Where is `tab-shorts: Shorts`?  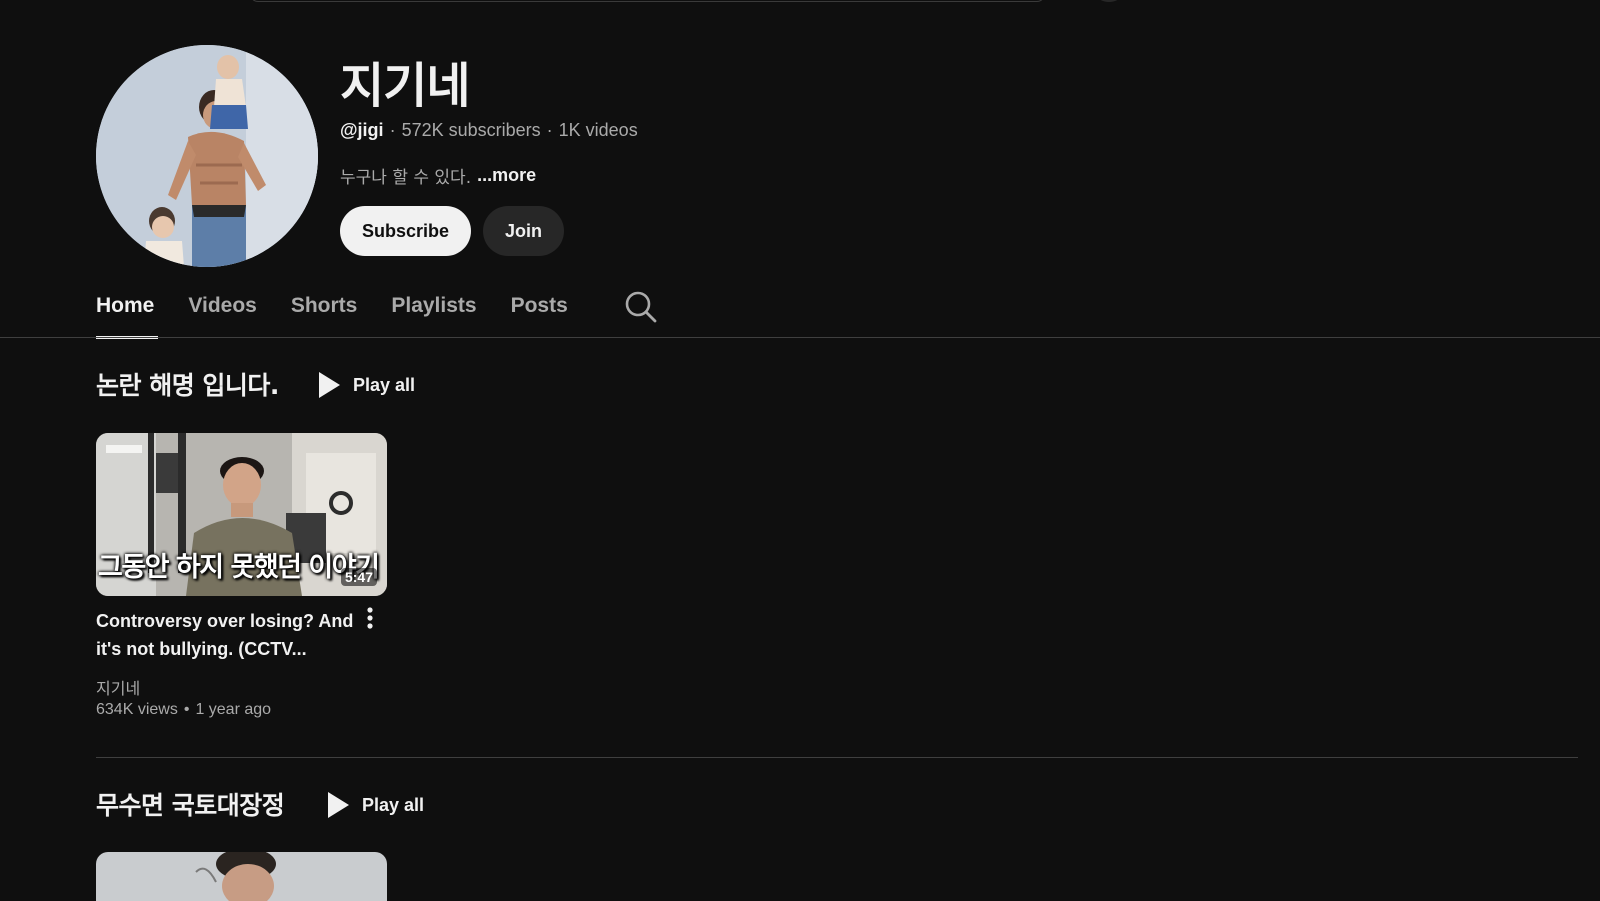
tab-shorts: Shorts is located at coordinates (324, 312).